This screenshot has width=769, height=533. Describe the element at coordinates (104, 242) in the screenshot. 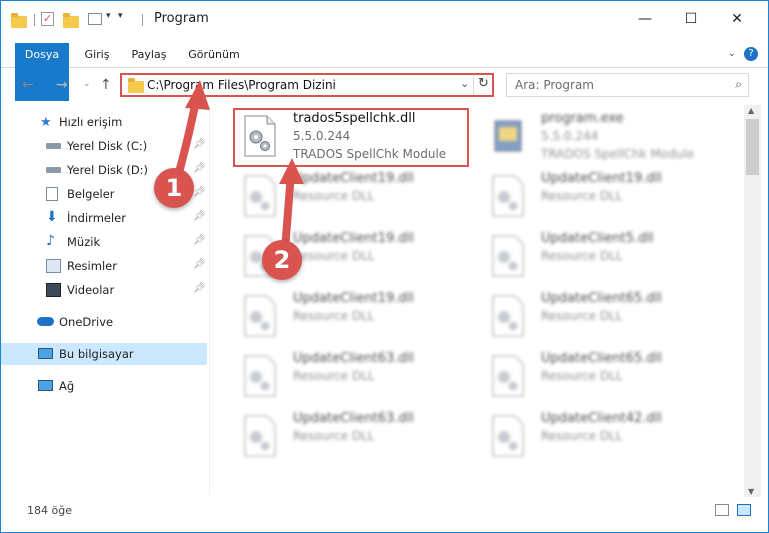

I see `sidebar-item-music: ♪ Müzik 📌︎` at that location.